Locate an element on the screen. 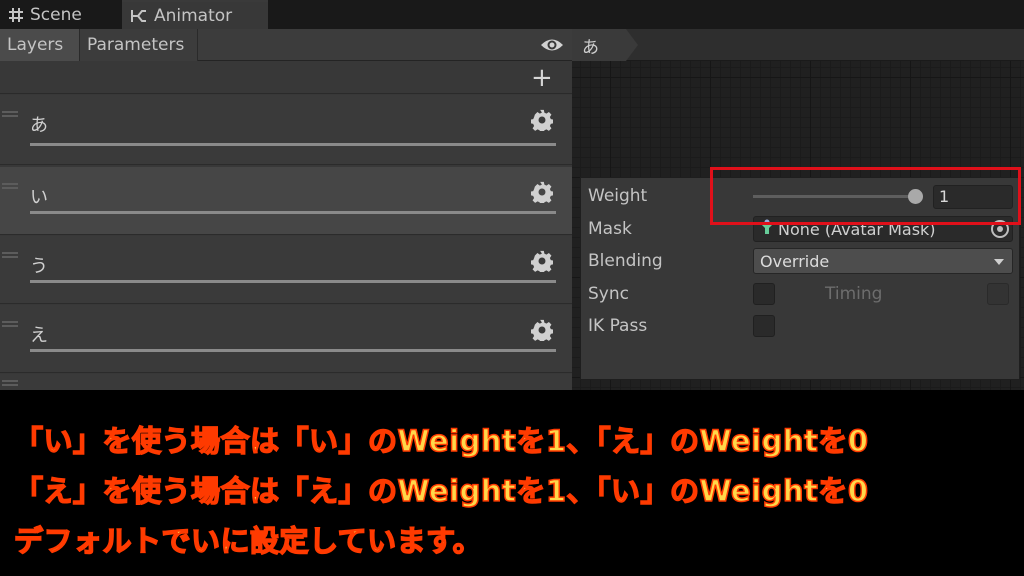  caption-line-2: 「え」を使う場合は「え」のWeightを1、「い」のWeightを0 is located at coordinates (441, 491).